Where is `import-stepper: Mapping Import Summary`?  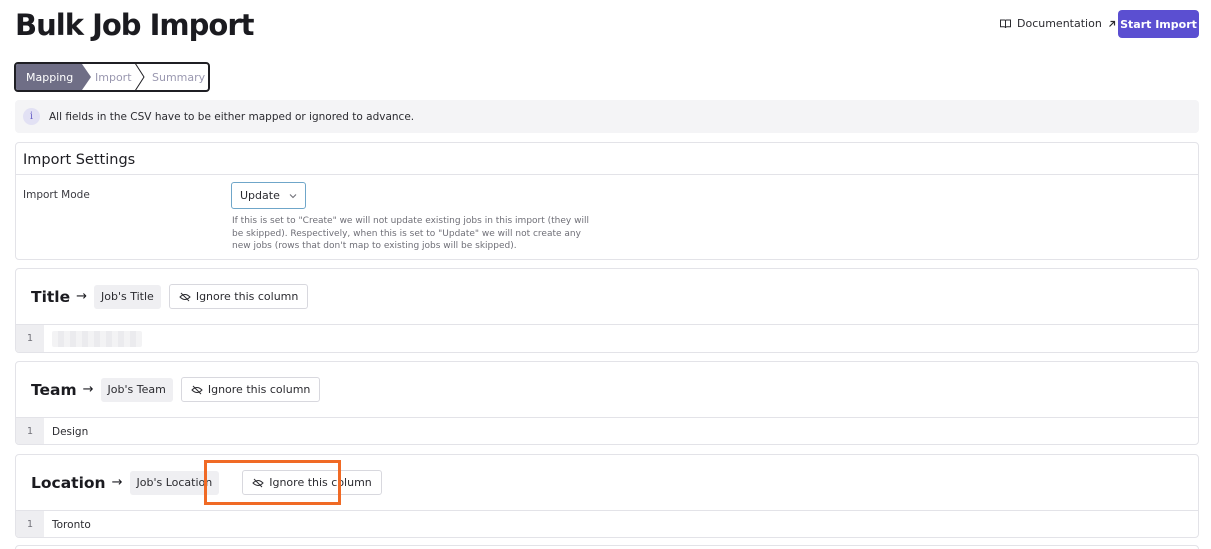
import-stepper: Mapping Import Summary is located at coordinates (112, 77).